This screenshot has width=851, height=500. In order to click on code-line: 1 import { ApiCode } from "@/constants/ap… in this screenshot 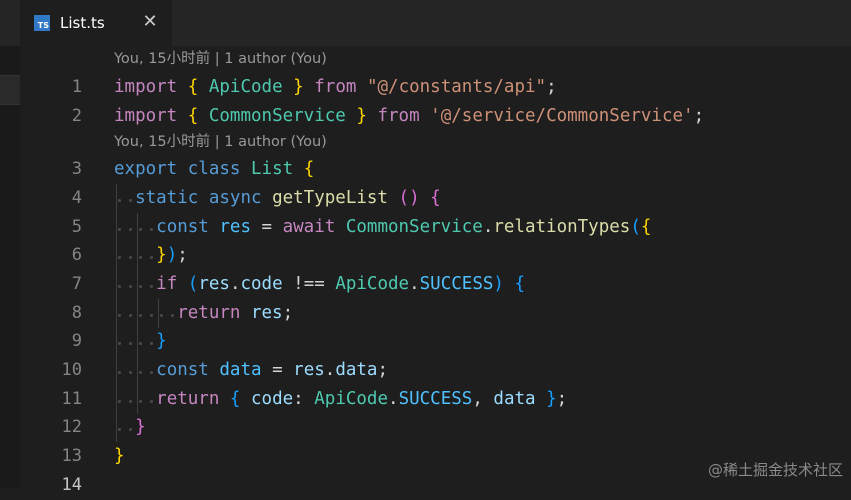, I will do `click(435, 87)`.